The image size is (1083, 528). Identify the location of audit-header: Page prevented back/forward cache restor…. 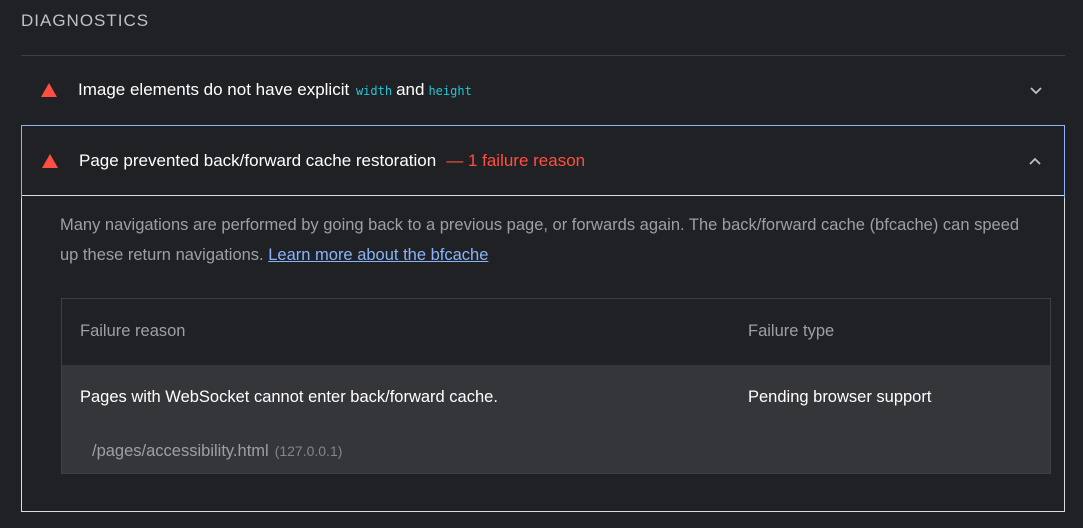
(543, 161).